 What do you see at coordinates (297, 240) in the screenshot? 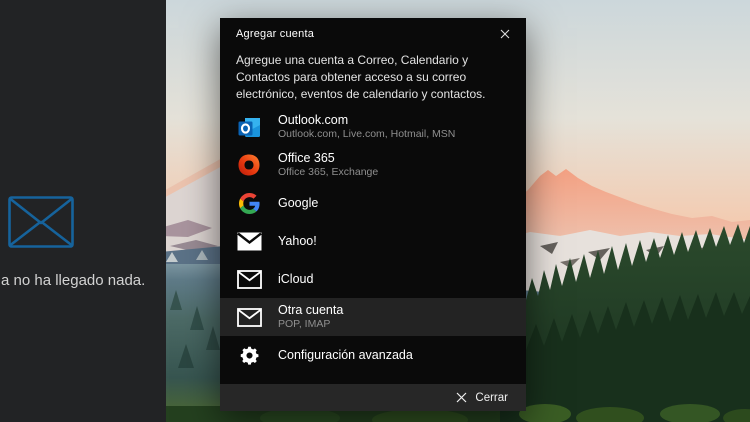
I see `account-label: Yahoo!` at bounding box center [297, 240].